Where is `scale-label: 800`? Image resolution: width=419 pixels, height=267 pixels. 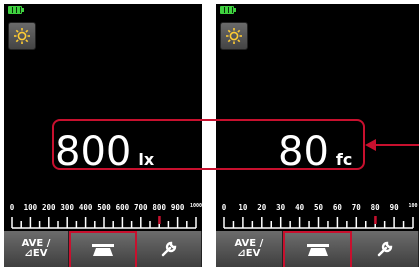 scale-label: 800 is located at coordinates (159, 207).